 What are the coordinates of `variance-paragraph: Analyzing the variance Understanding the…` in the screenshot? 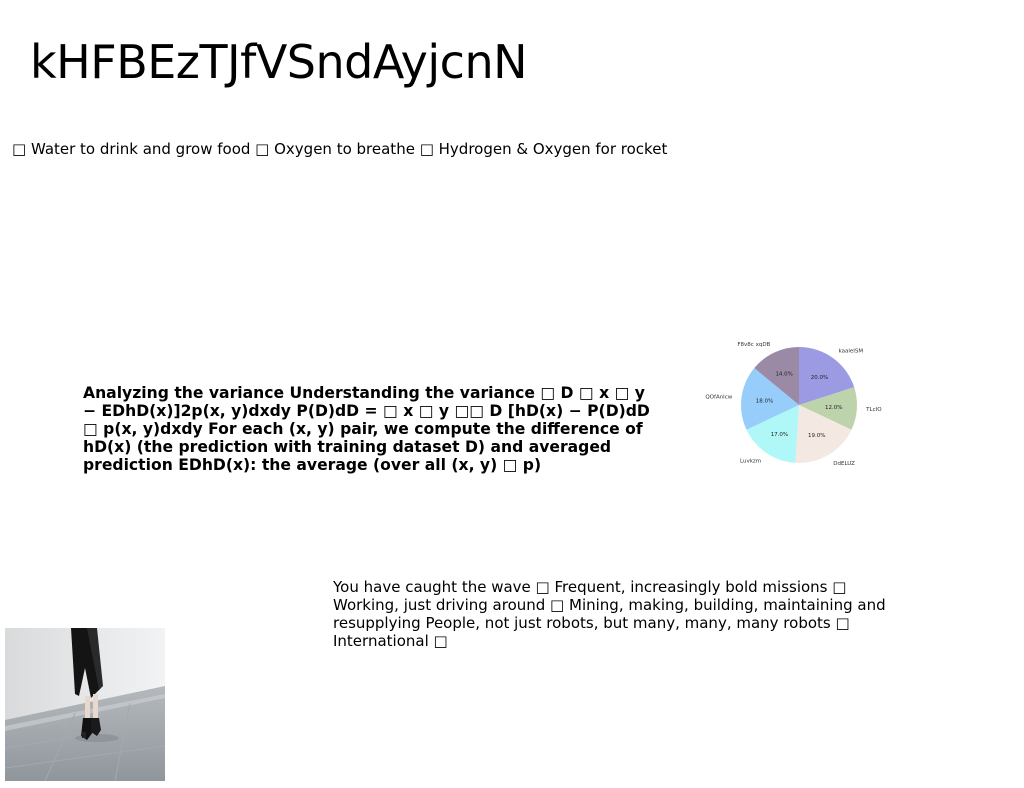 It's located at (366, 429).